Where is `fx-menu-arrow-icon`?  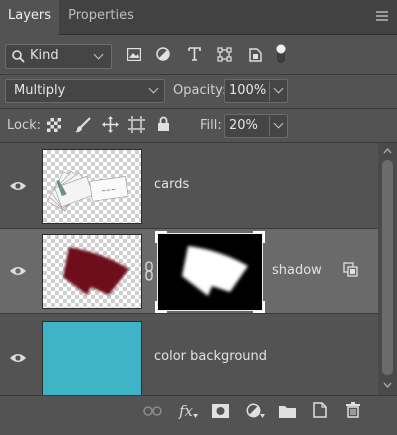 fx-menu-arrow-icon is located at coordinates (195, 416).